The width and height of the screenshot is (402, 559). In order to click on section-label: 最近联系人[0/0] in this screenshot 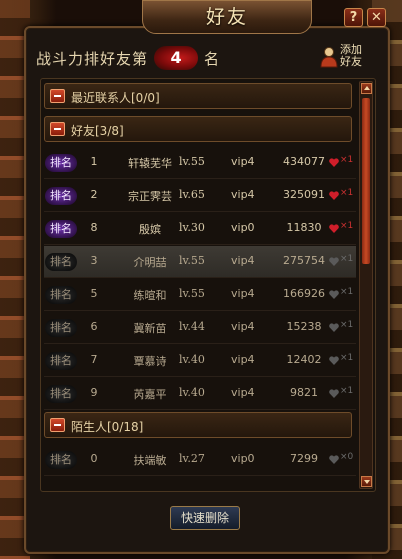, I will do `click(115, 98)`.